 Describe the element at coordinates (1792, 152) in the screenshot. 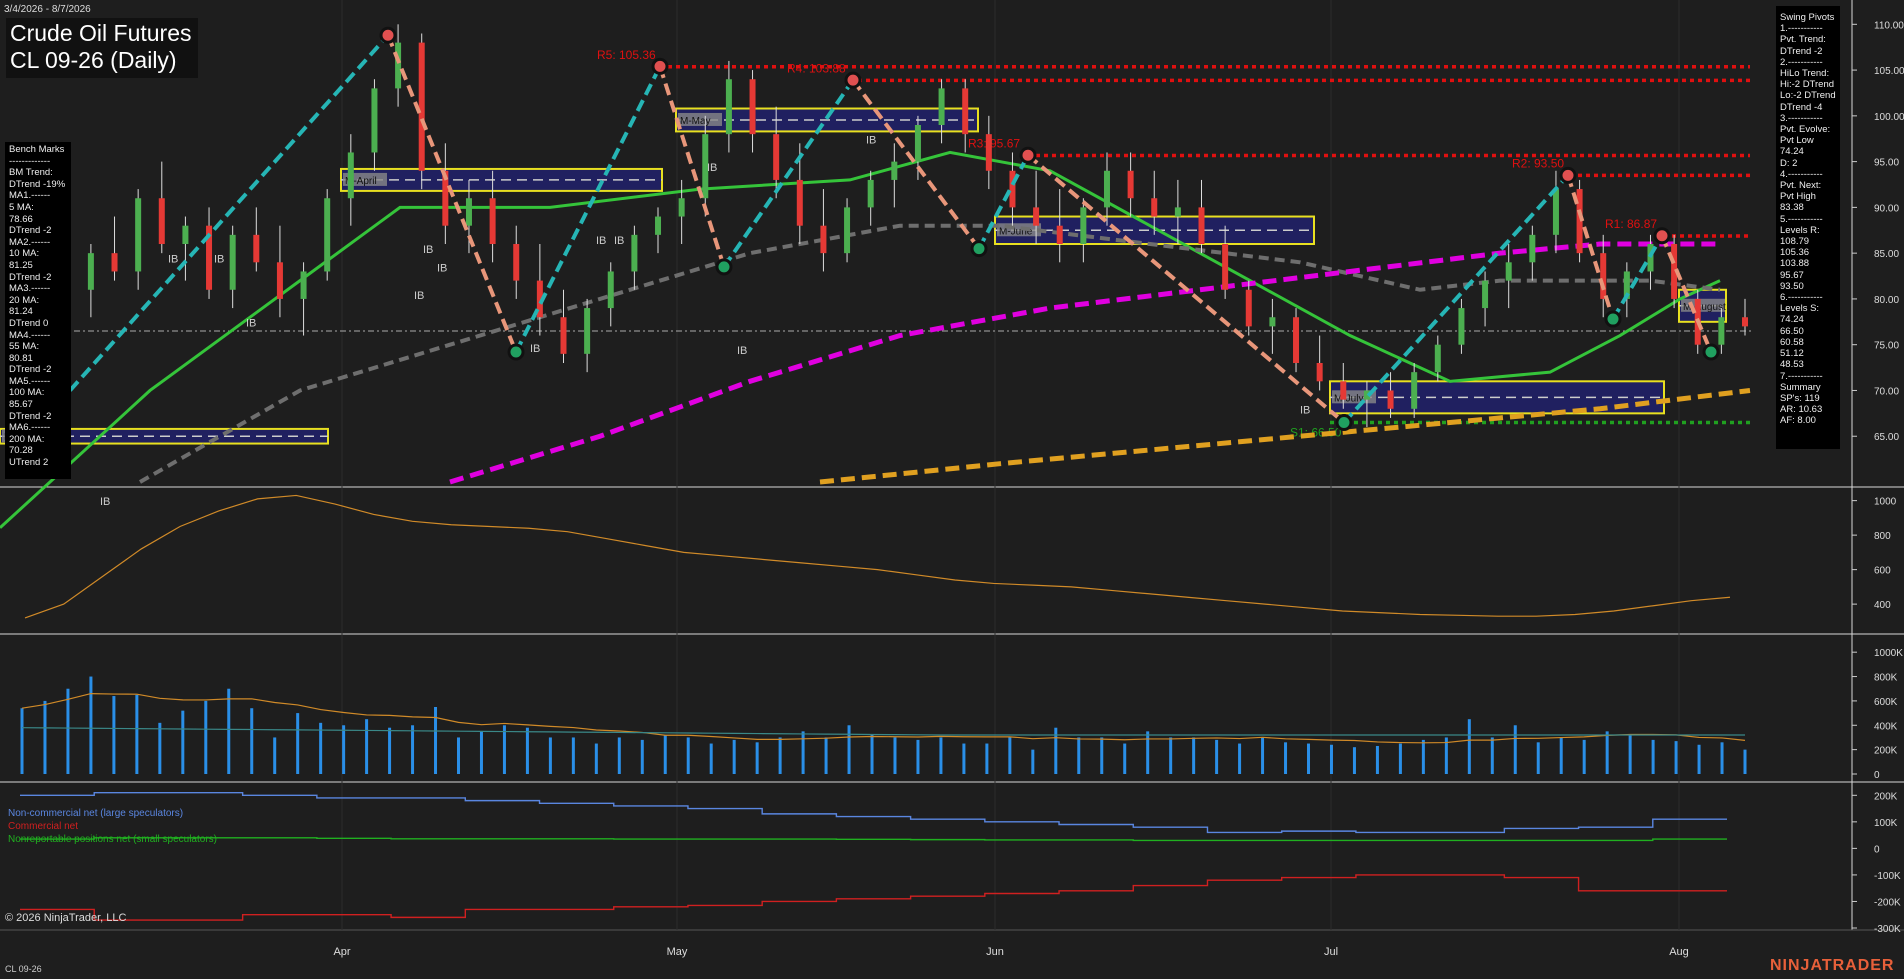

I see `swing-line: 74.24` at that location.